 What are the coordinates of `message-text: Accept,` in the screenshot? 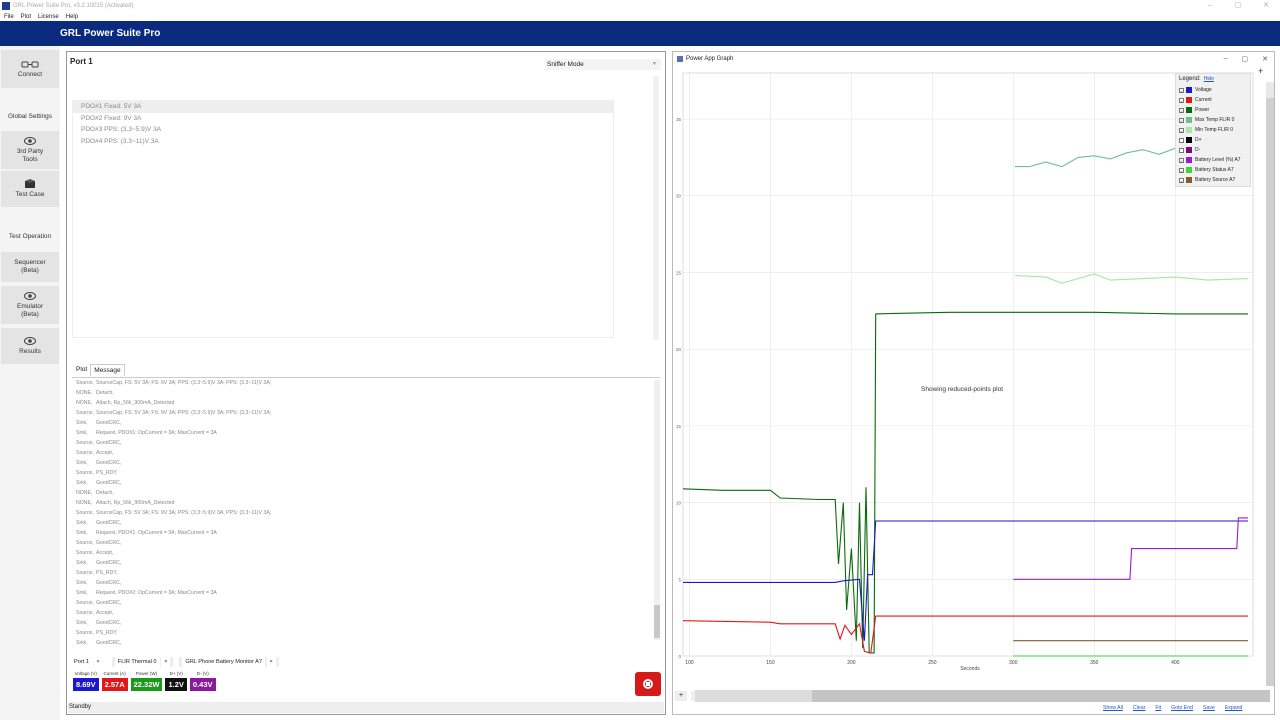 It's located at (105, 553).